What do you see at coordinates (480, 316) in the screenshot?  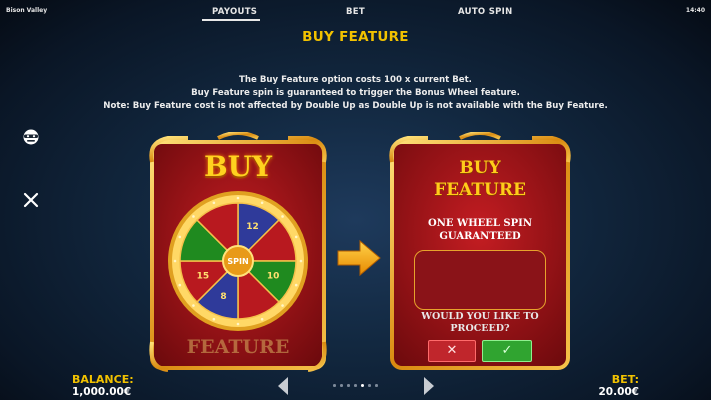 I see `proceed-question-line-1: WOULD YOU LIKE TO` at bounding box center [480, 316].